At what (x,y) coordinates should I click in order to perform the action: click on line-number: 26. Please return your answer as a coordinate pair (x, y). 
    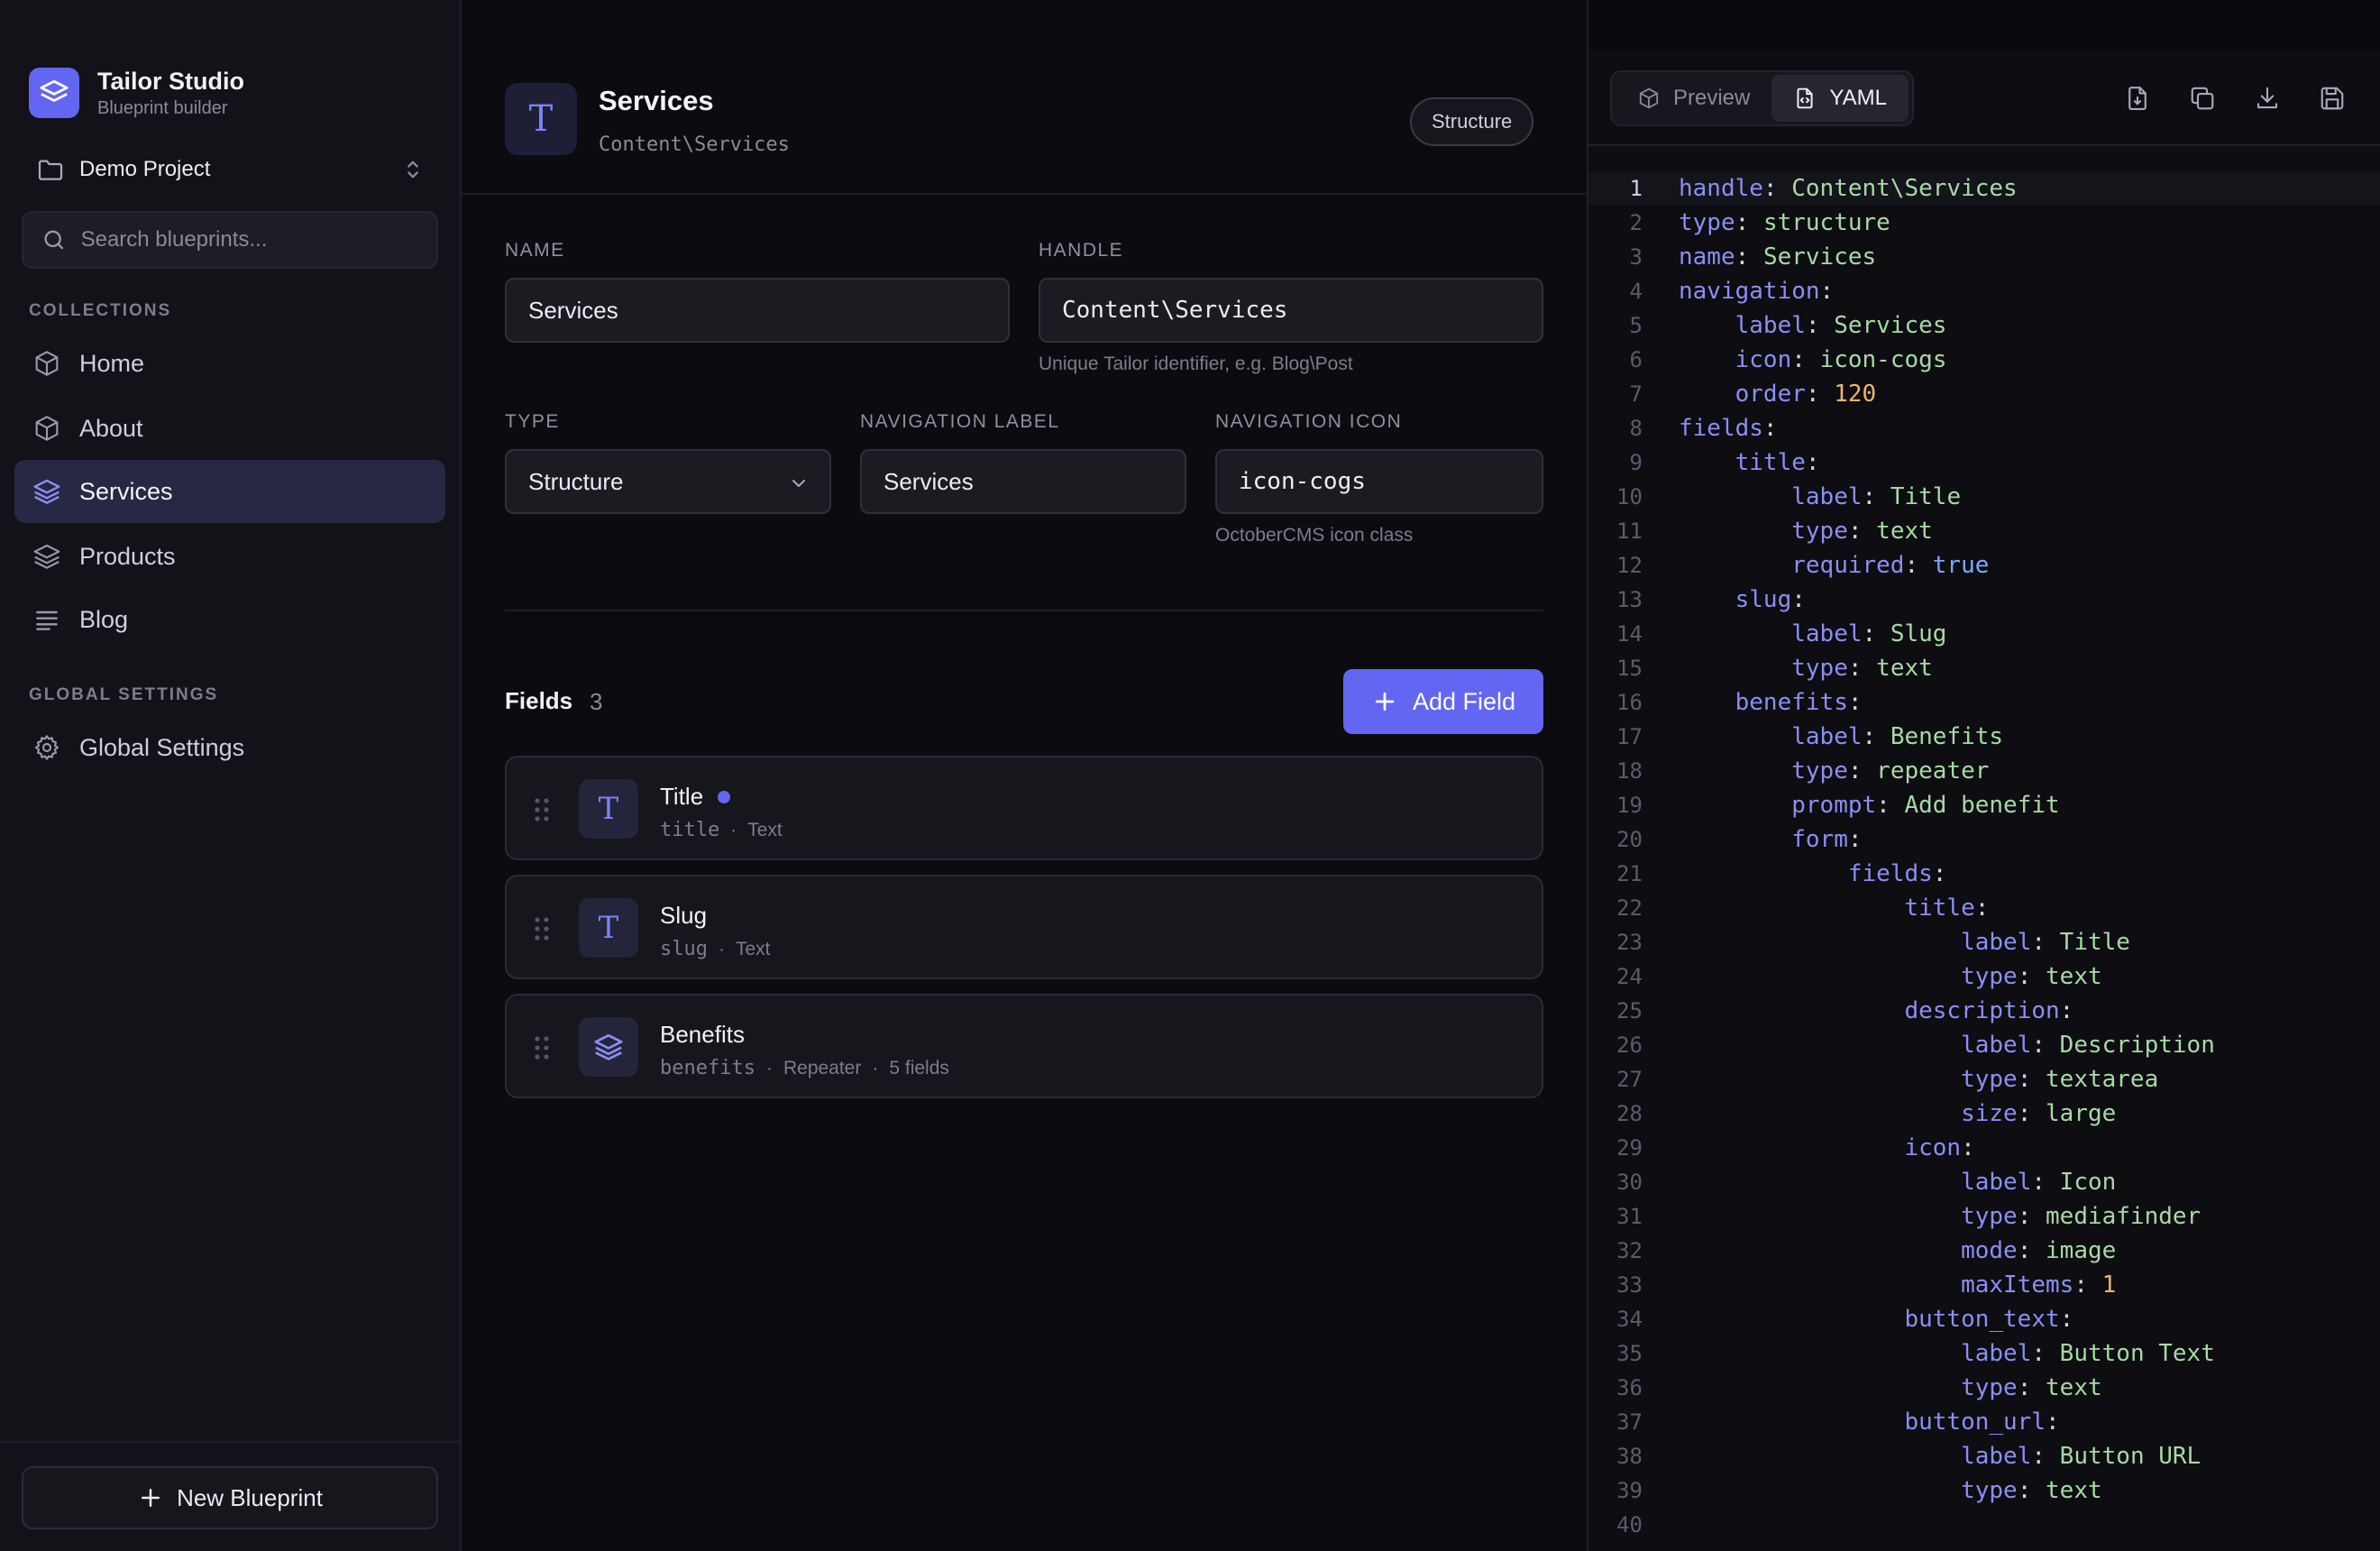
    Looking at the image, I should click on (1629, 1045).